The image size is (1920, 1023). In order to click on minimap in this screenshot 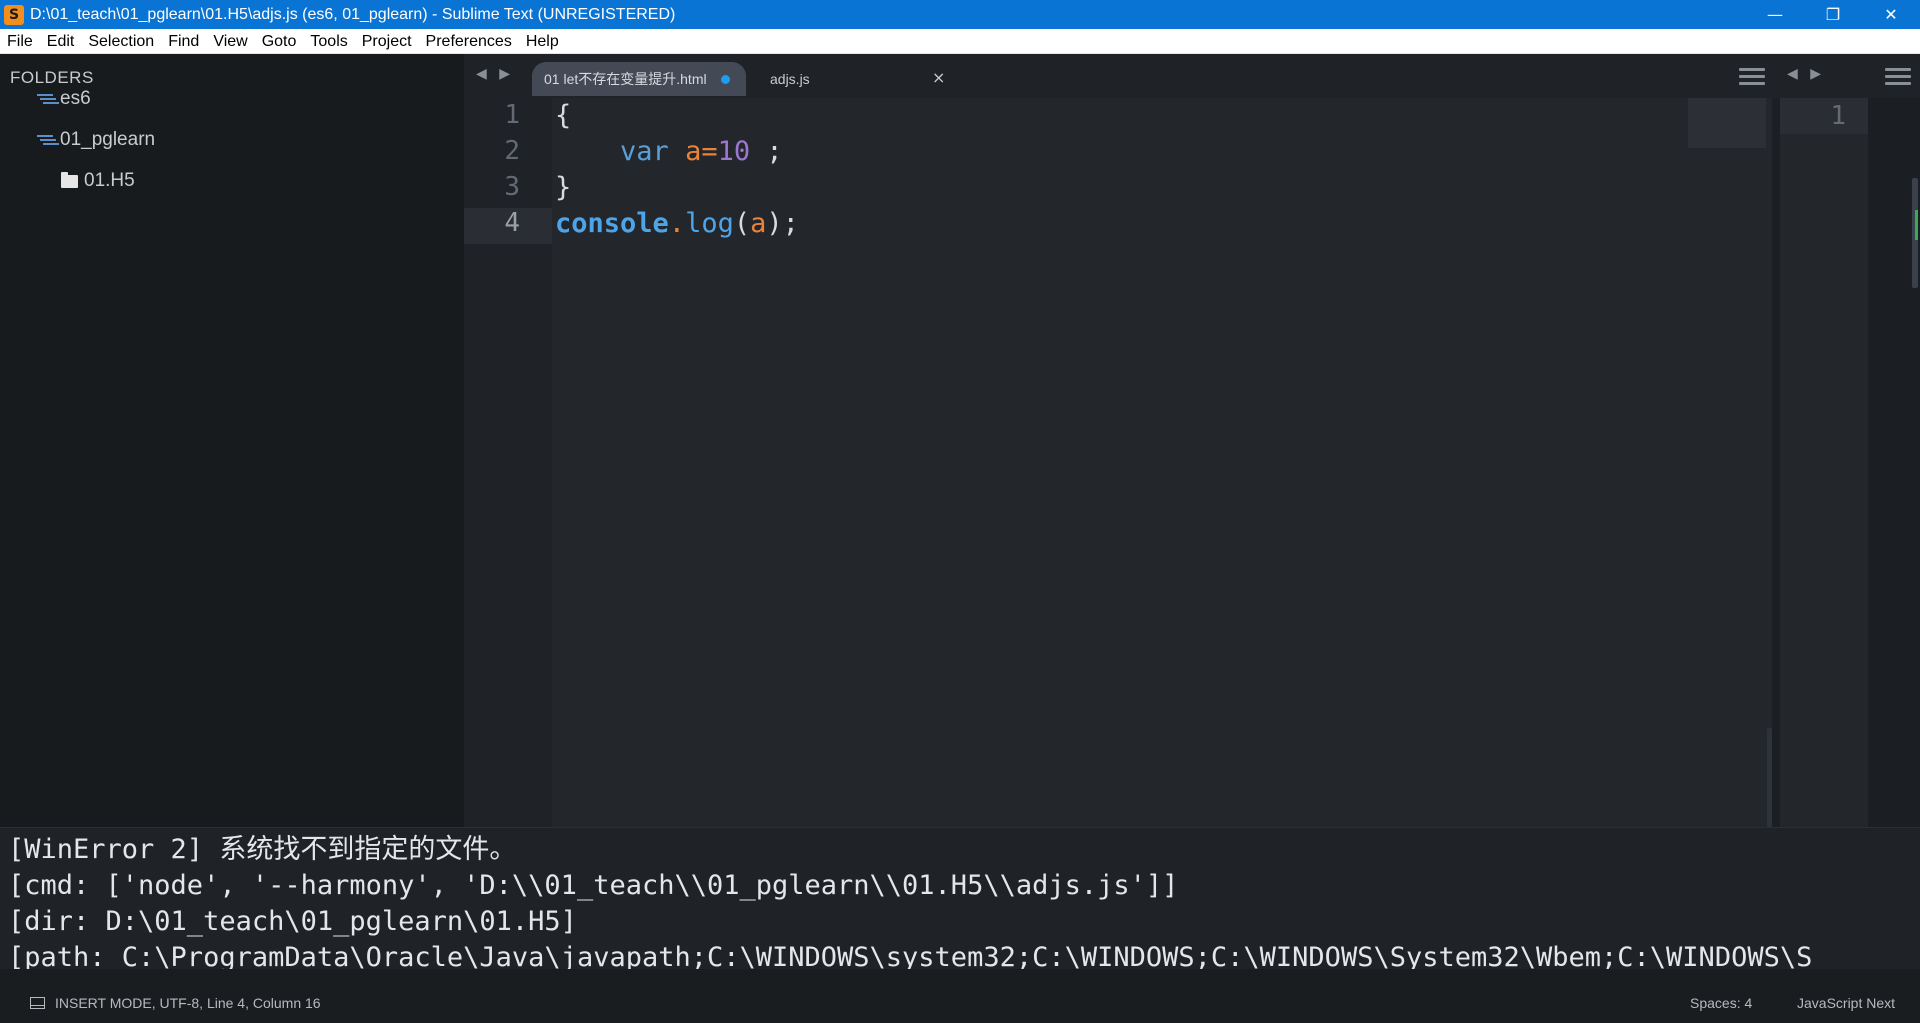, I will do `click(1727, 123)`.